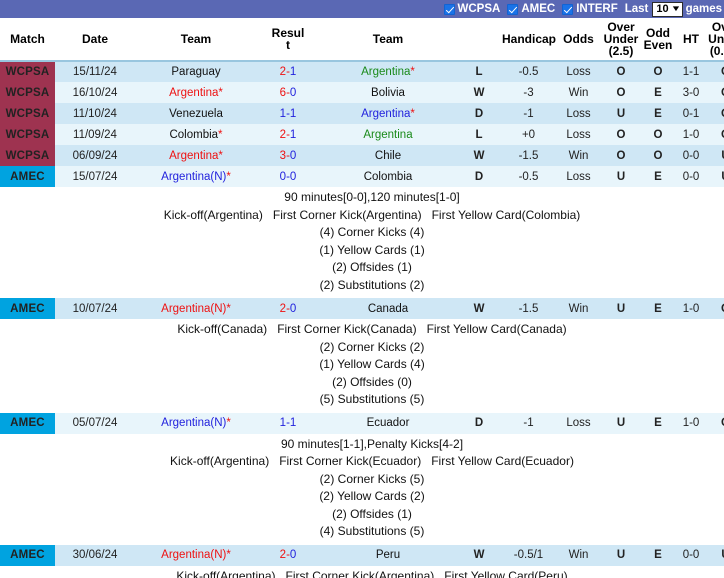  I want to click on away-team-name: Chile, so click(388, 155).